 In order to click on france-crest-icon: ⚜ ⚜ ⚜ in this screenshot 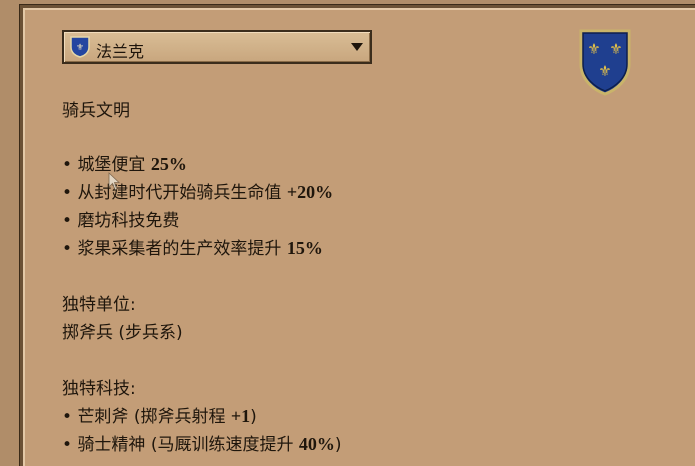, I will do `click(605, 62)`.